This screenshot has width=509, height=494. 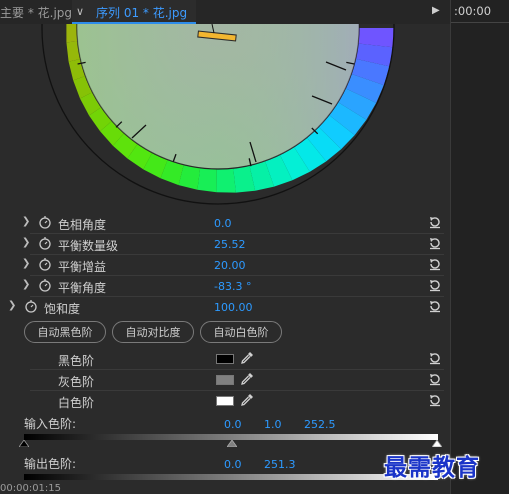 What do you see at coordinates (76, 403) in the screenshot?
I see `white-level-label: 白色阶` at bounding box center [76, 403].